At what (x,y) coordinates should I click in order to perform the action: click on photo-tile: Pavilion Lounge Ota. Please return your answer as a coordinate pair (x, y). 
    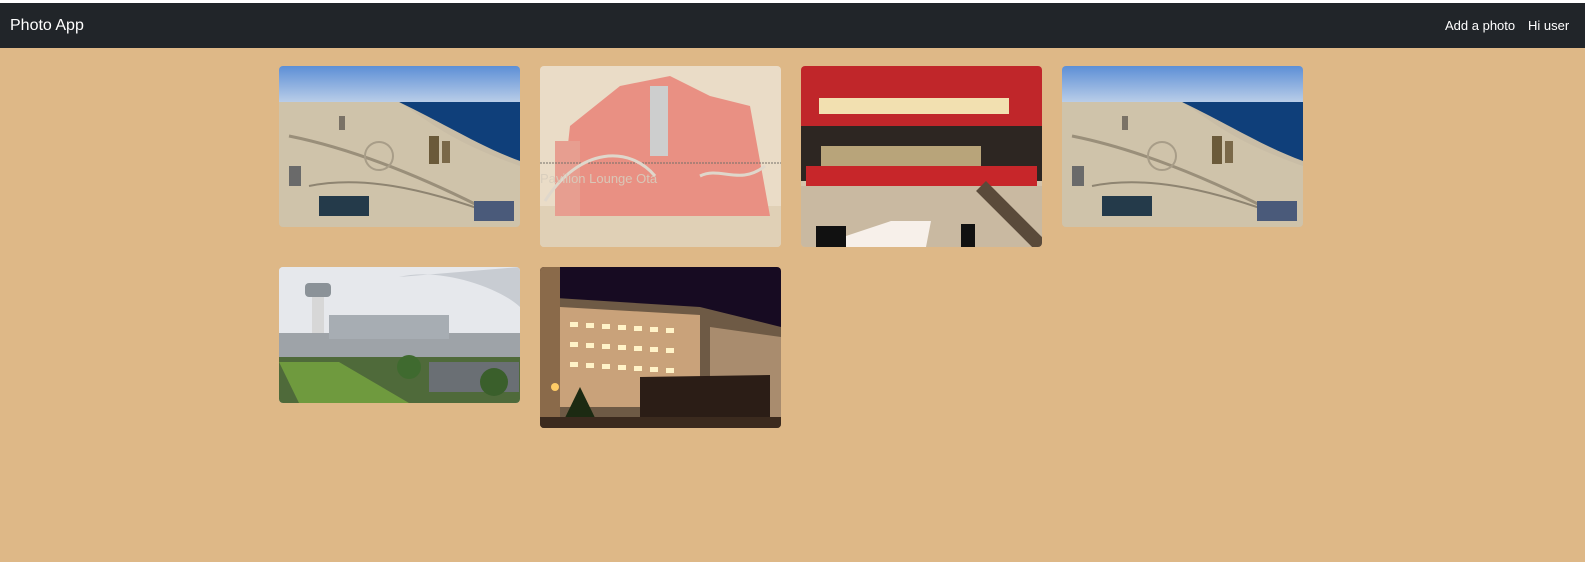
    Looking at the image, I should click on (660, 156).